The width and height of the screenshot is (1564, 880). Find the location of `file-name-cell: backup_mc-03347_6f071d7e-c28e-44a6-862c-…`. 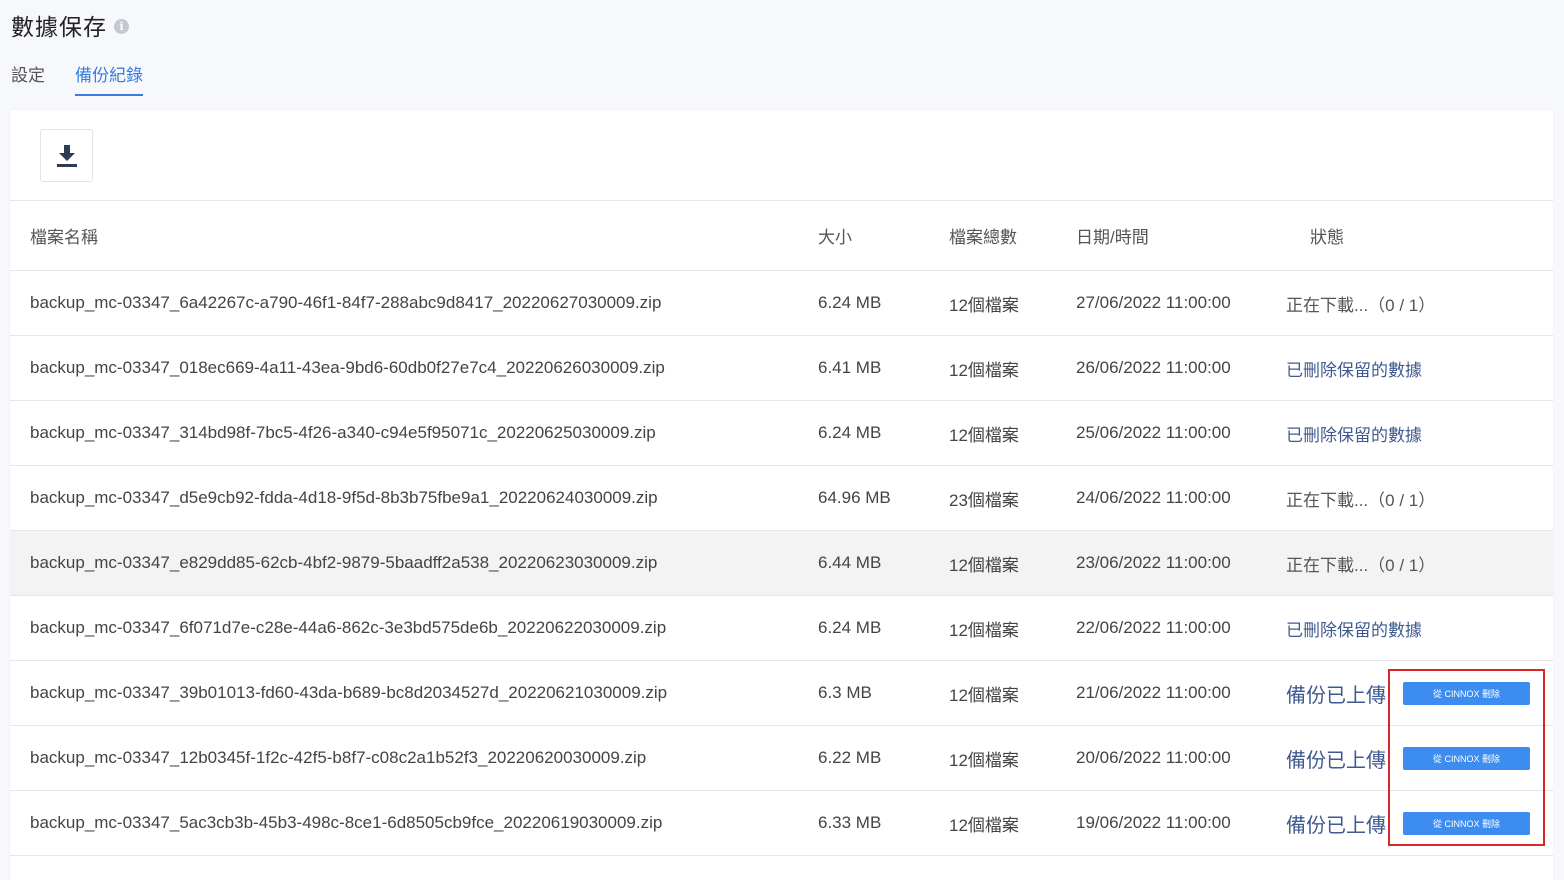

file-name-cell: backup_mc-03347_6f071d7e-c28e-44a6-862c-… is located at coordinates (348, 627).